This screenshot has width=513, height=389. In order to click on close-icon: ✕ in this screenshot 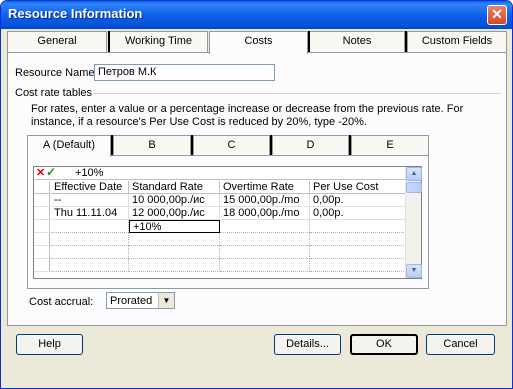, I will do `click(497, 14)`.